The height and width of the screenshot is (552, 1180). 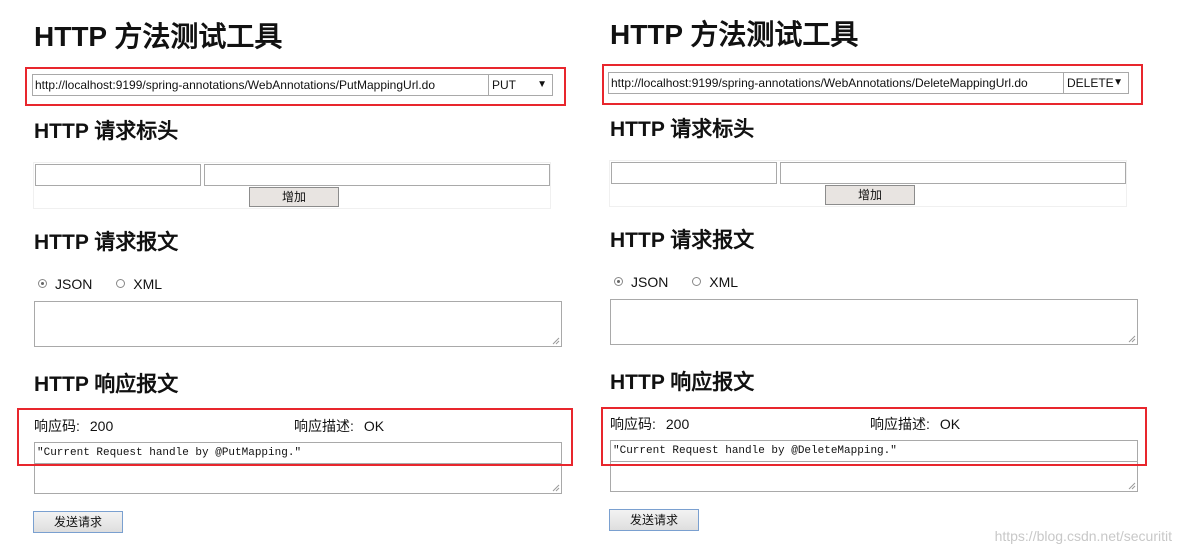 I want to click on method-value: PUT, so click(x=504, y=85).